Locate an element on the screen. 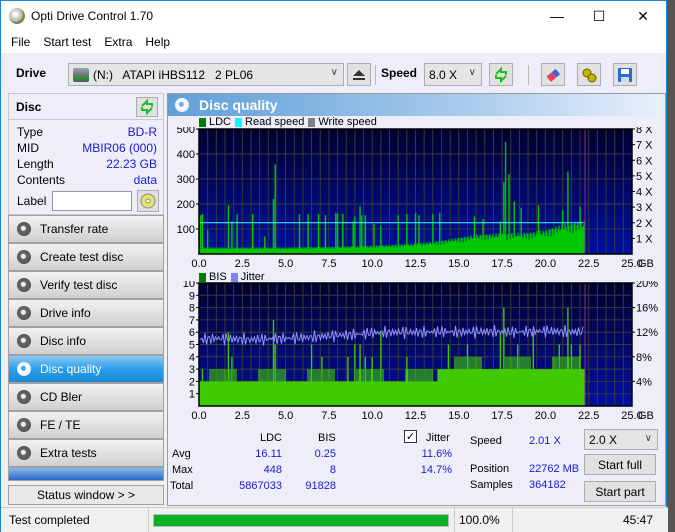 The width and height of the screenshot is (675, 532). x-axis-unit: GB is located at coordinates (646, 264).